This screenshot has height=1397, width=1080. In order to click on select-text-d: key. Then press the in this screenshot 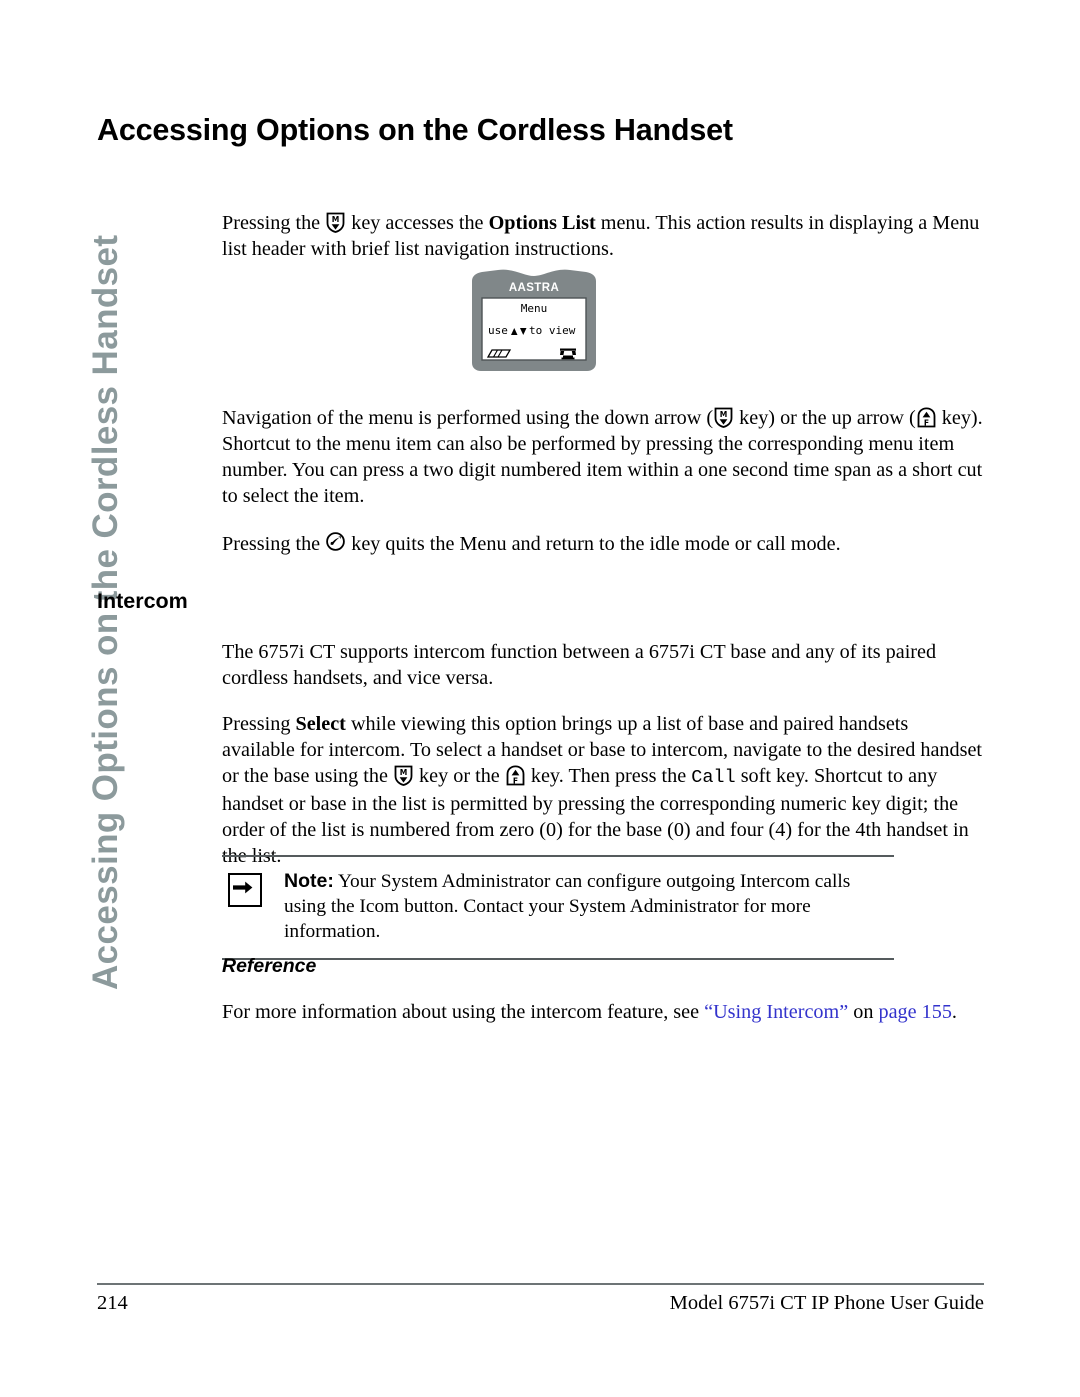, I will do `click(608, 776)`.